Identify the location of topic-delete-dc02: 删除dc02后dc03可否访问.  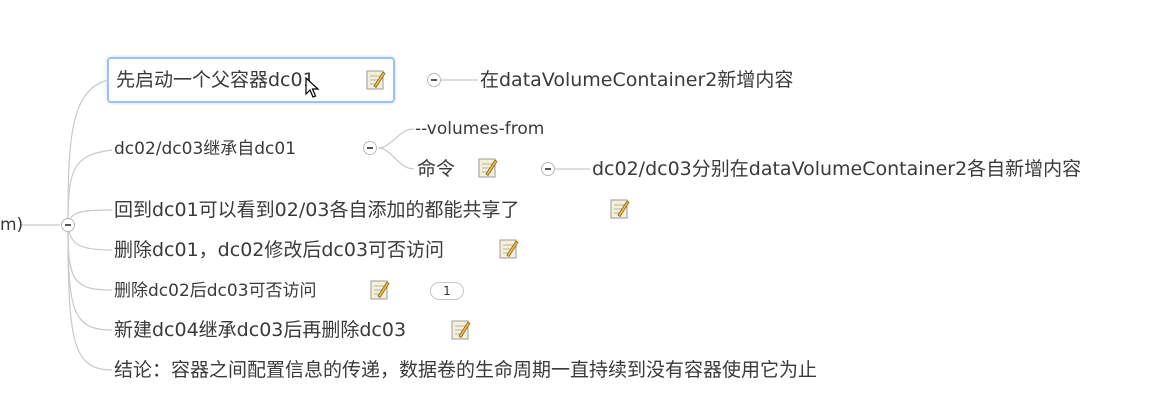
(215, 291).